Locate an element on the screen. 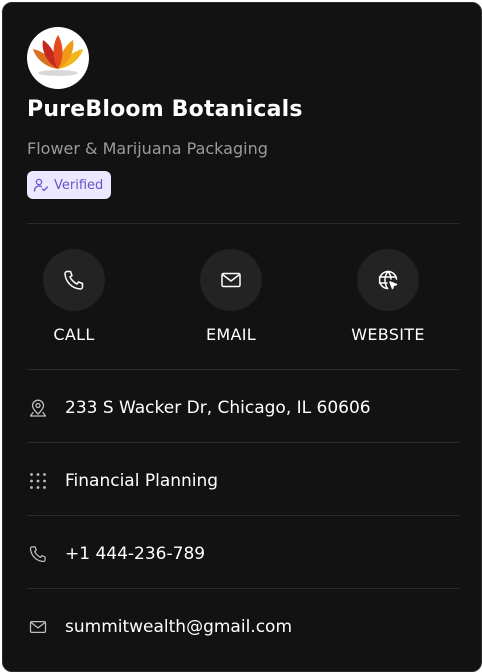  company-name: PureBloom Botanicals is located at coordinates (165, 109).